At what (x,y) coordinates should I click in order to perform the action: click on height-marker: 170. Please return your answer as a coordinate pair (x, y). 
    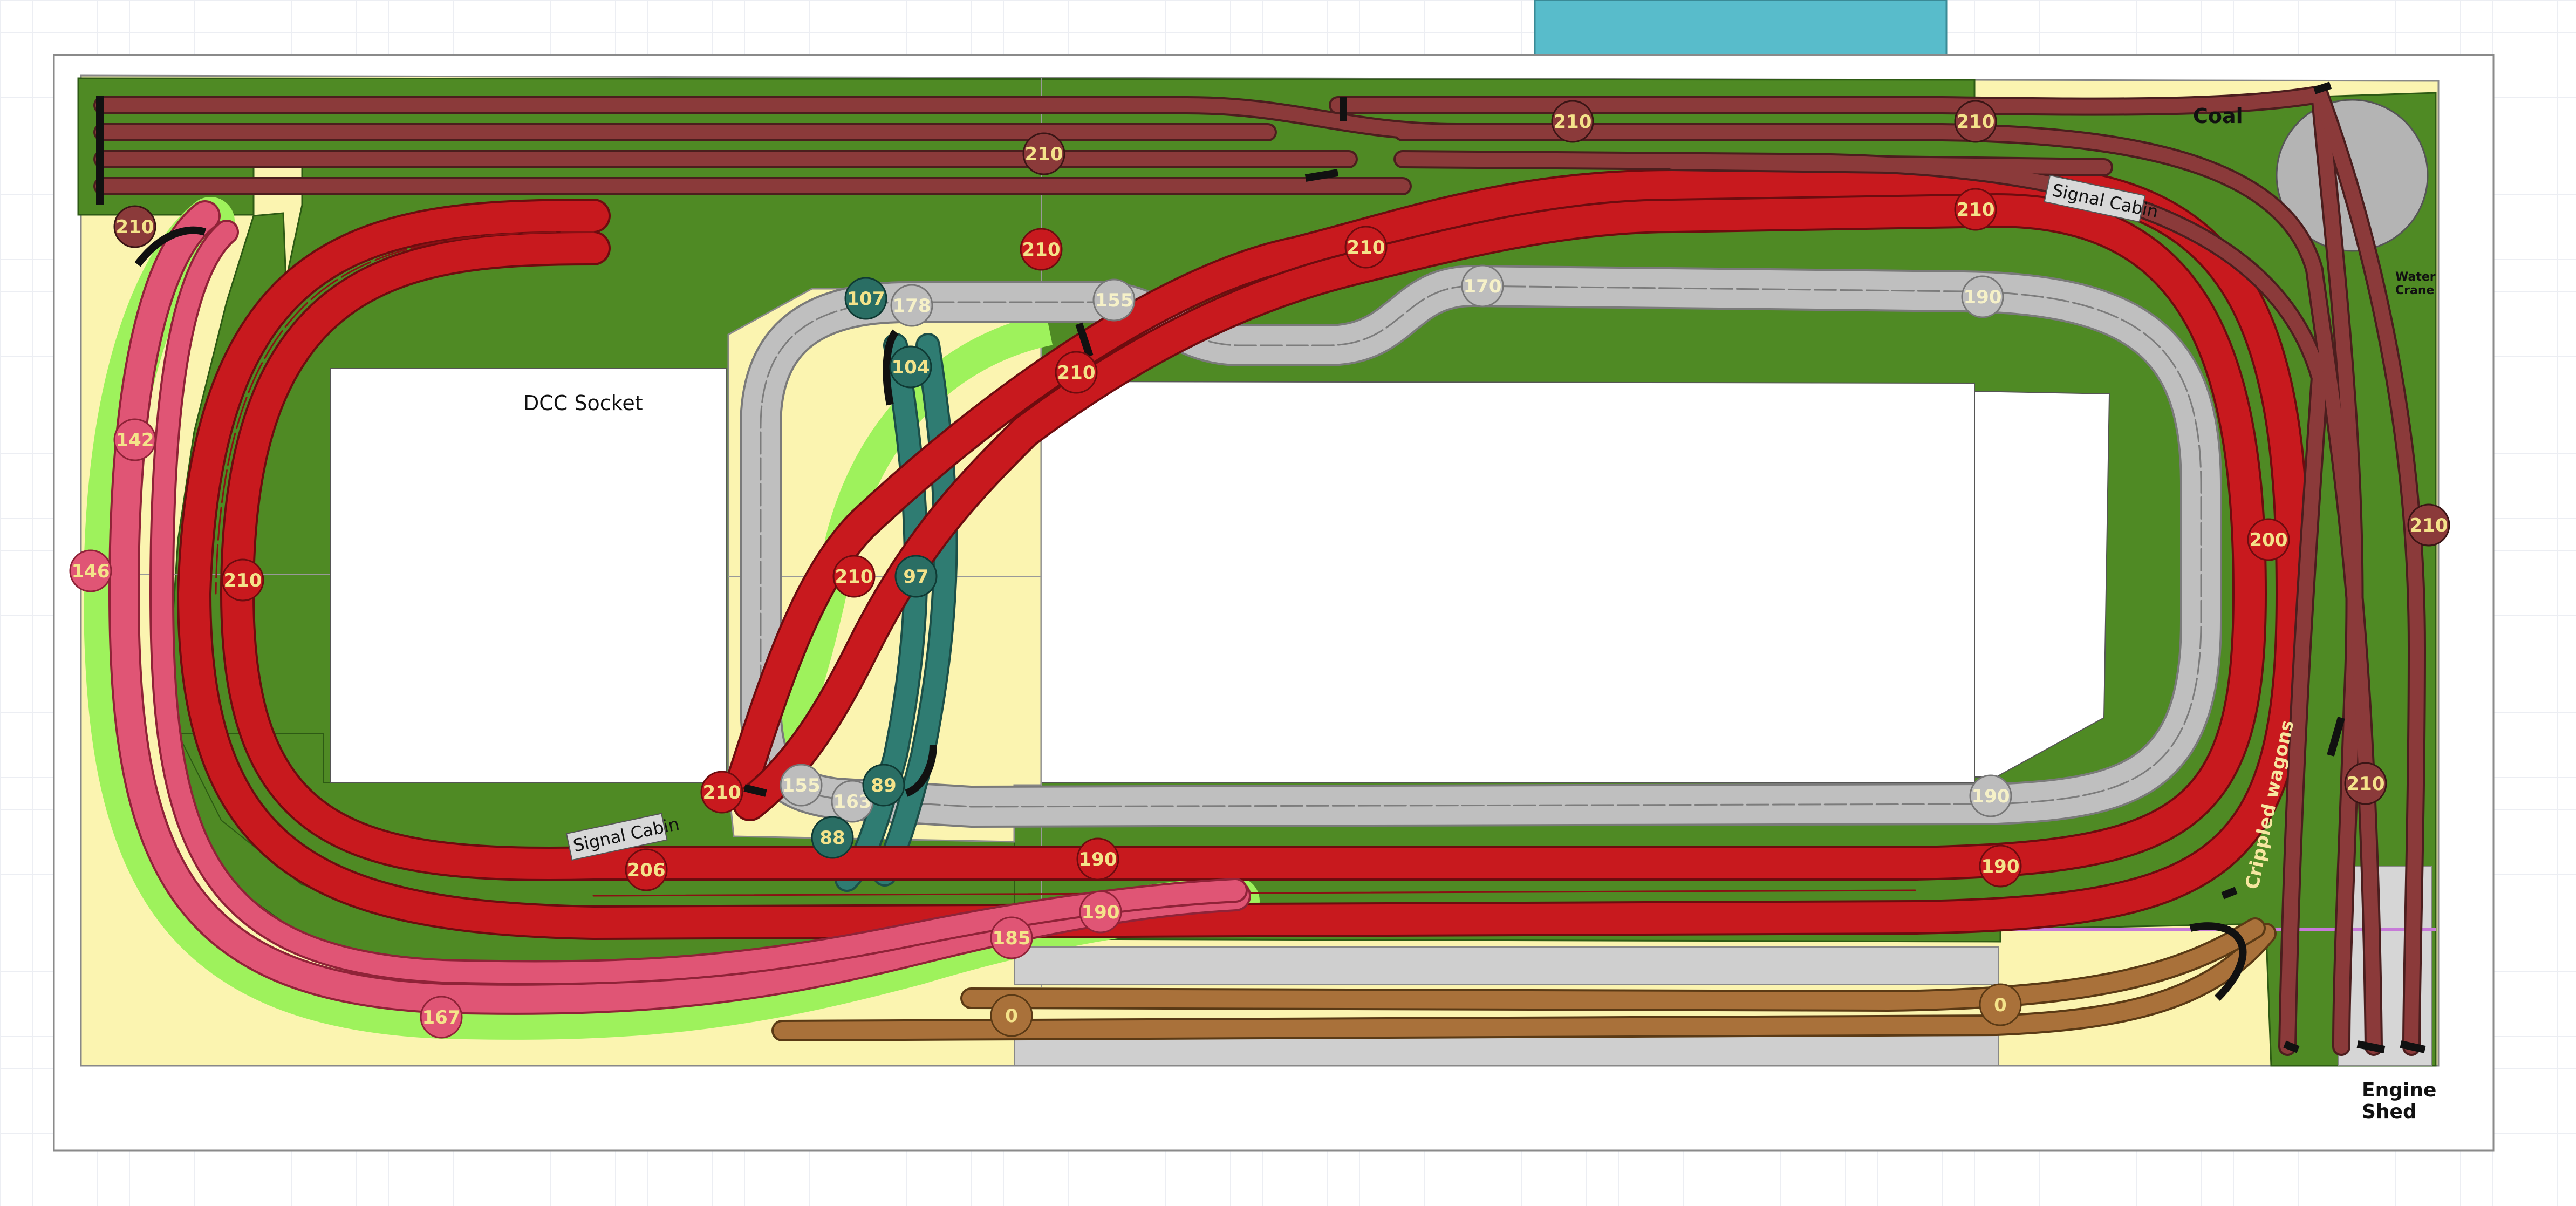
    Looking at the image, I should click on (1482, 286).